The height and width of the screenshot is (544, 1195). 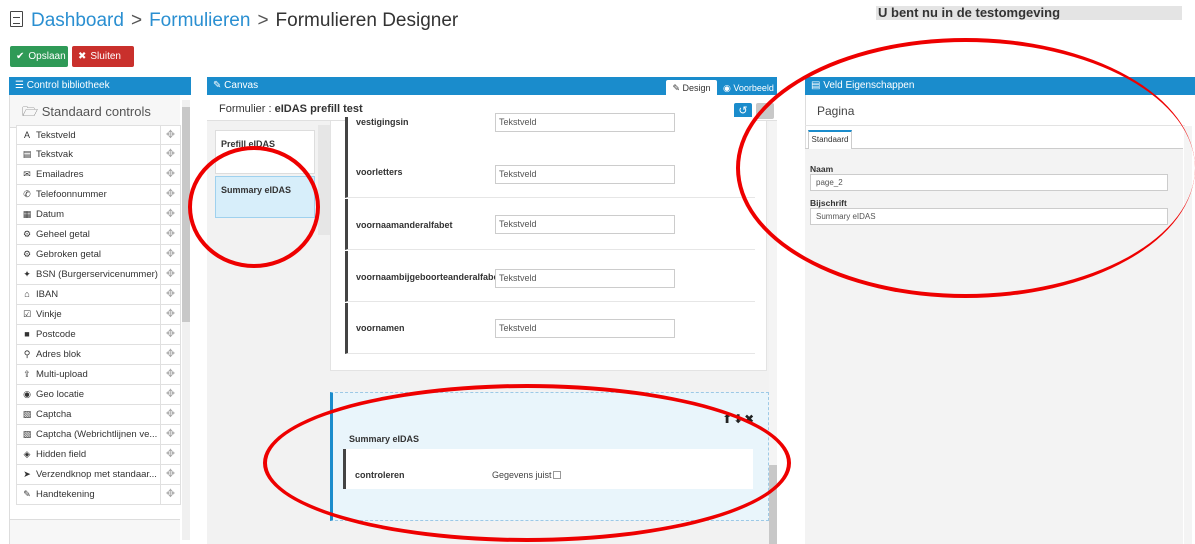 I want to click on name-field: page_2, so click(x=989, y=182).